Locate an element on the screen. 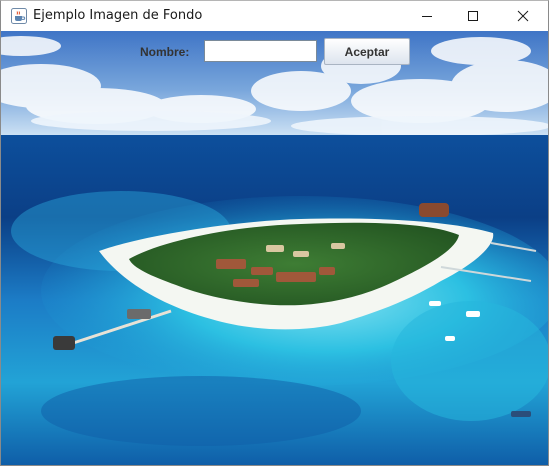 The width and height of the screenshot is (549, 466). close-icon is located at coordinates (523, 16).